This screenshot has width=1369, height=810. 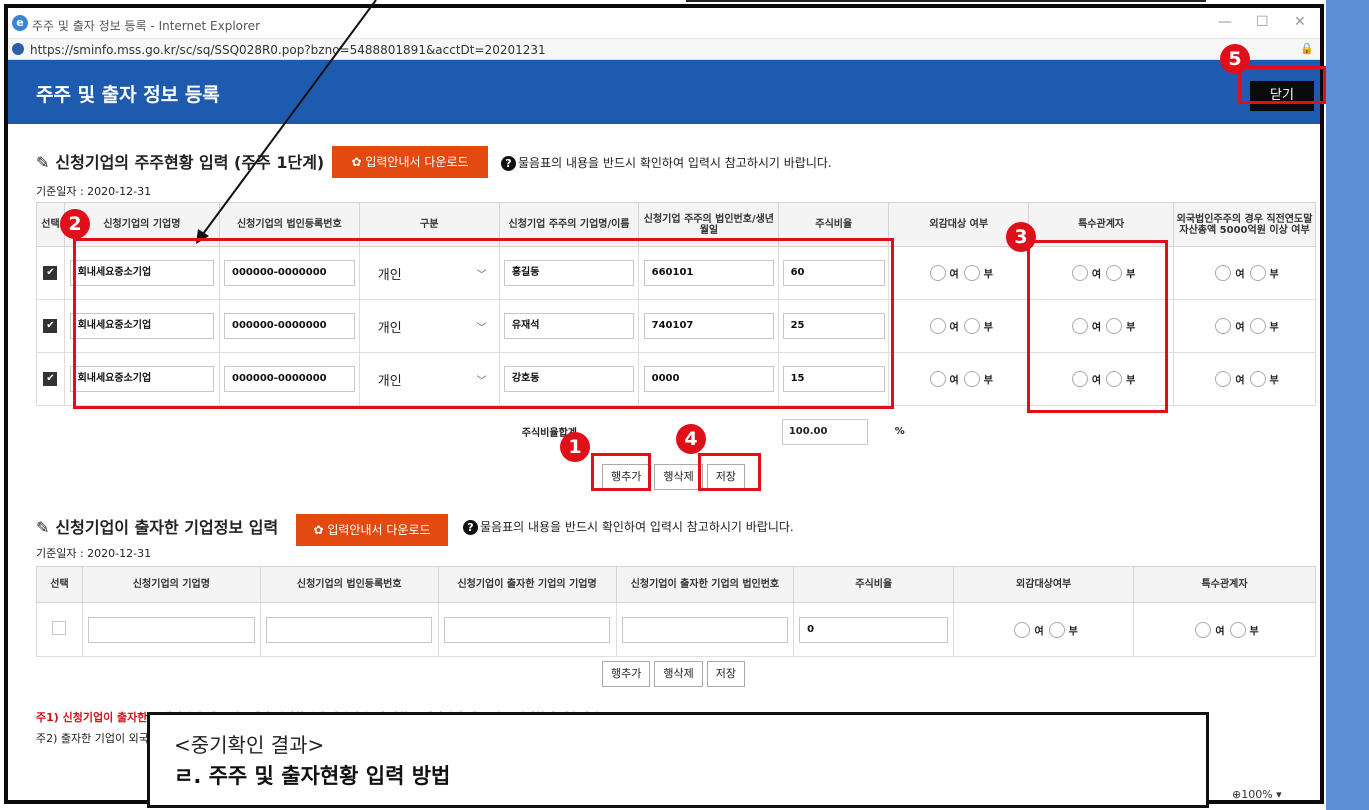 I want to click on step-badge-1: 1, so click(x=575, y=447).